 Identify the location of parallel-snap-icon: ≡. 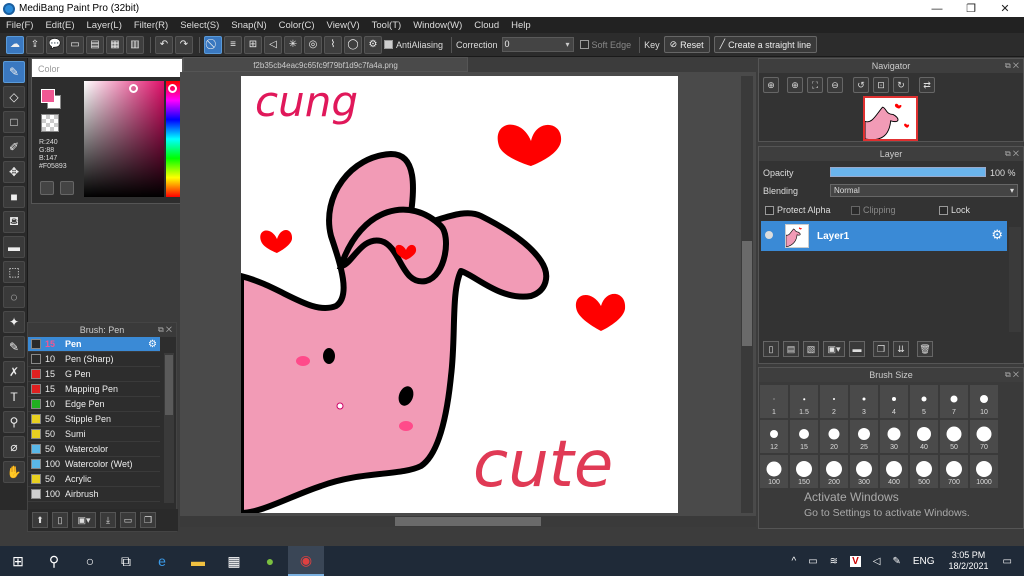
(233, 44).